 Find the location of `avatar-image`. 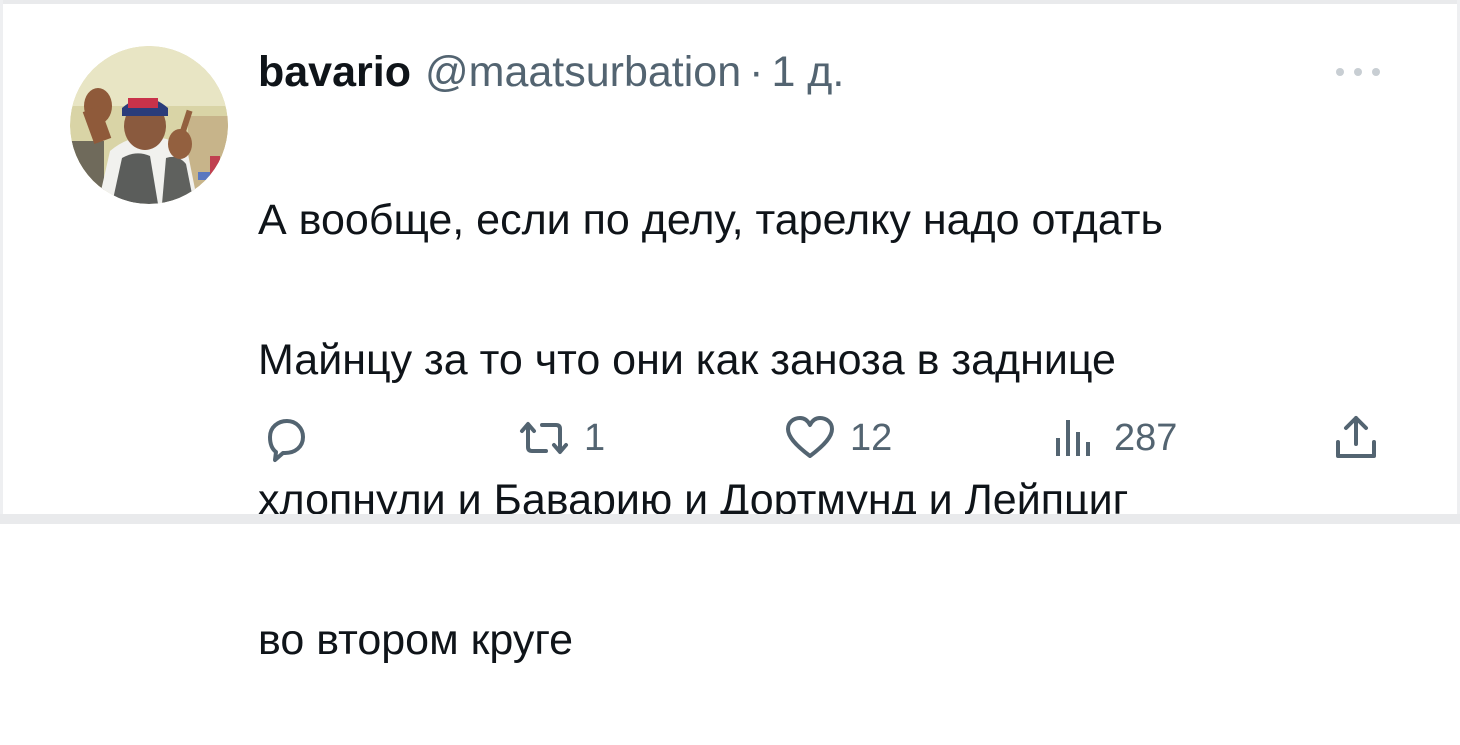

avatar-image is located at coordinates (149, 125).